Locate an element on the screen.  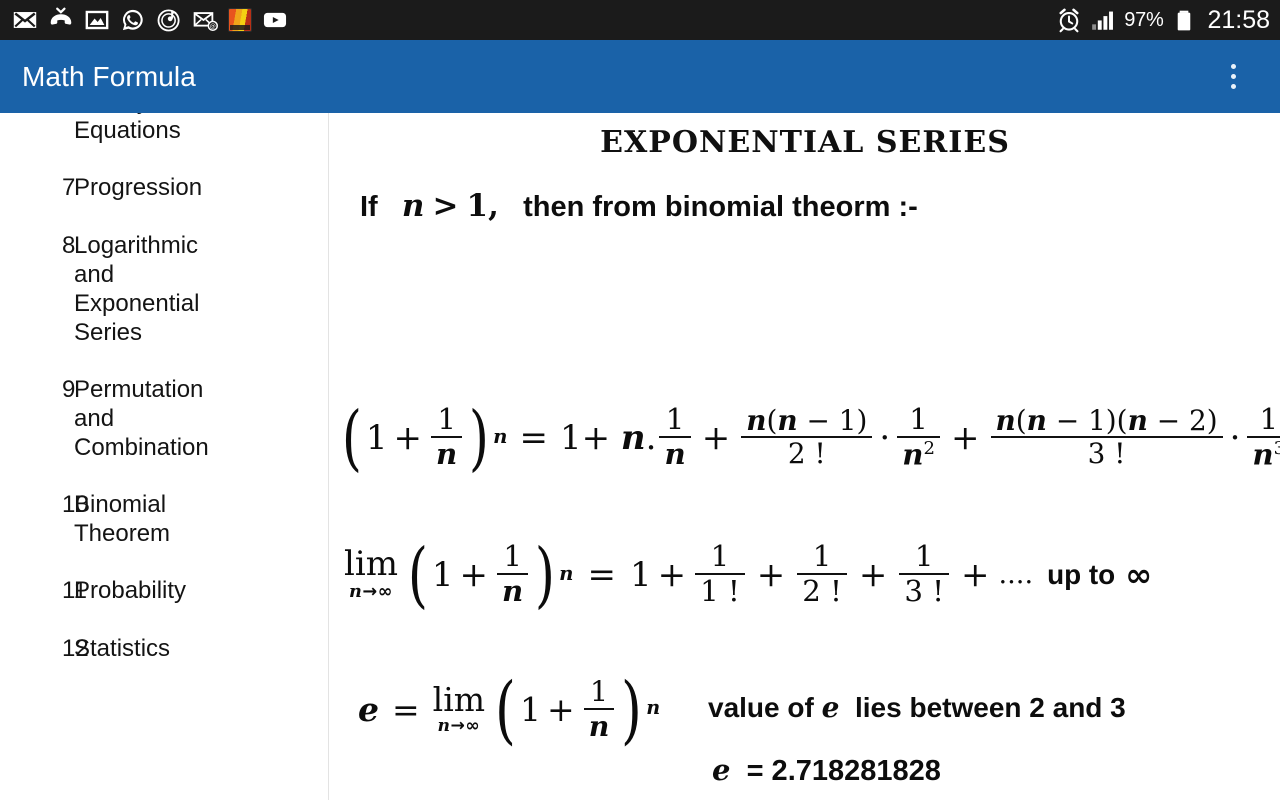
chapter-label: Theory of Equations is located at coordinates (127, 128).